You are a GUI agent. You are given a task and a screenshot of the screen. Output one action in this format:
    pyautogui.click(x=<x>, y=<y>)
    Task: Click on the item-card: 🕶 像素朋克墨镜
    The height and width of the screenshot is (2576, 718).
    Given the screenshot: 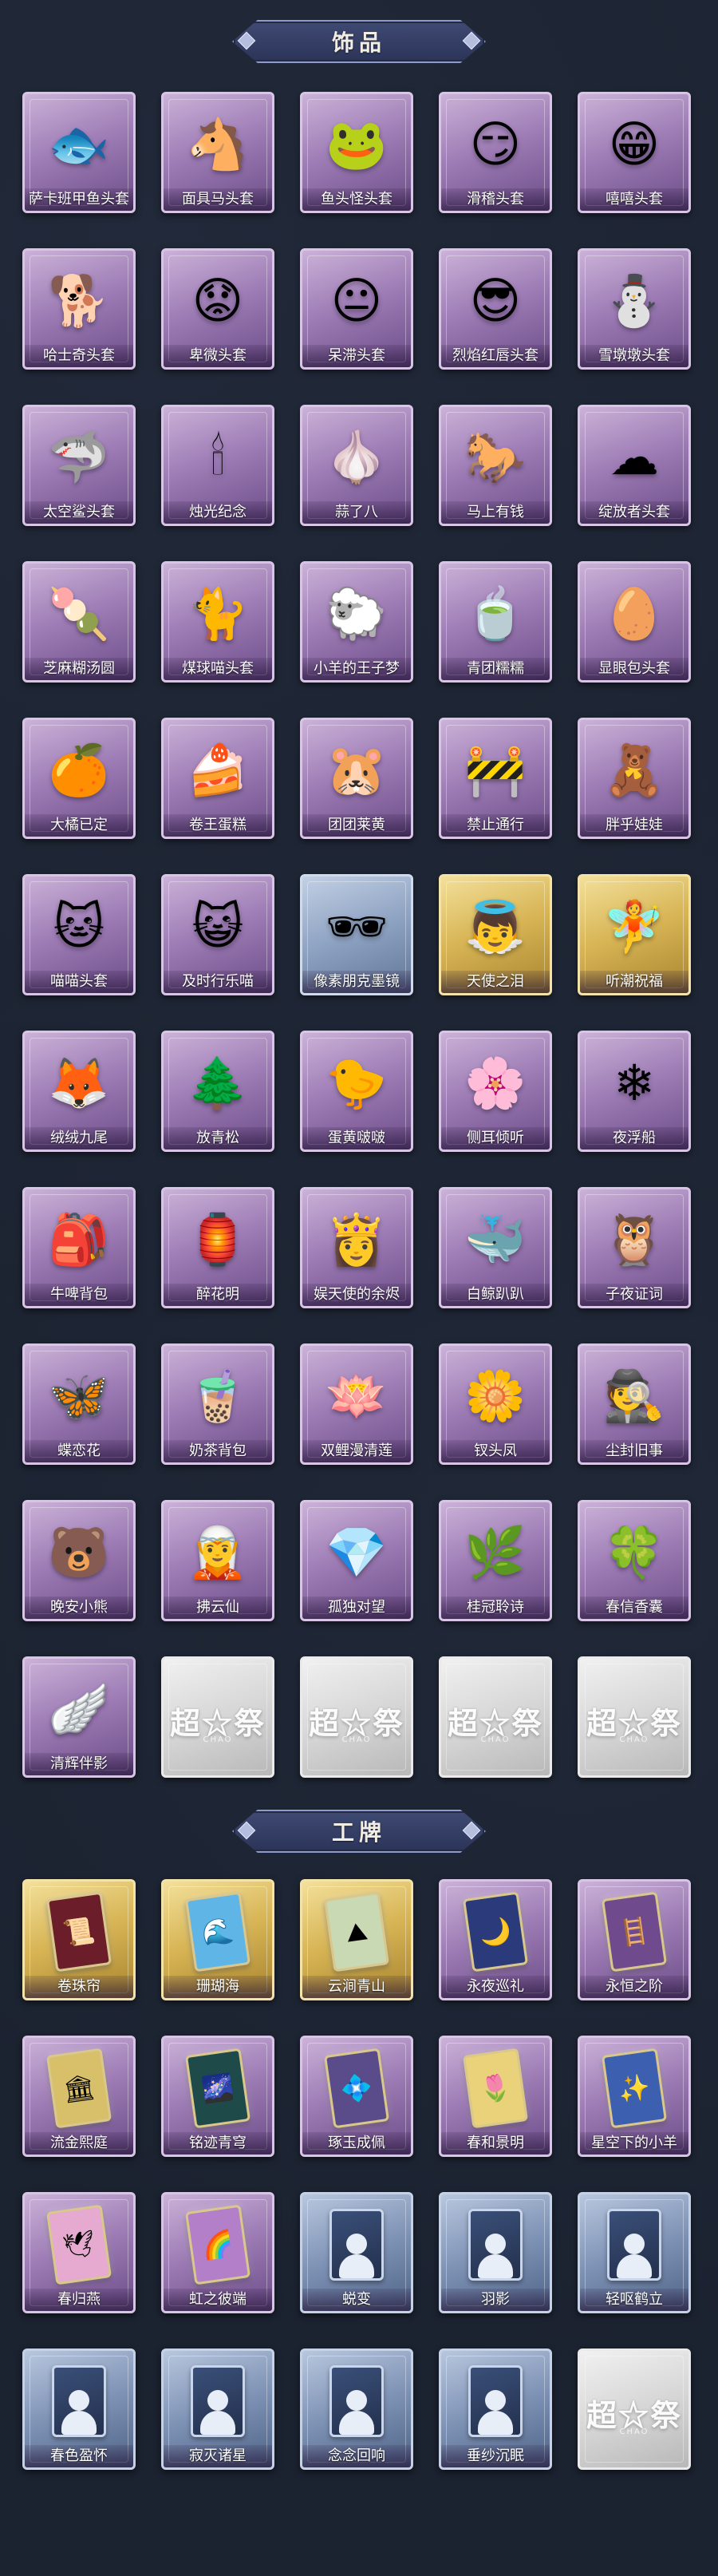 What is the action you would take?
    pyautogui.click(x=356, y=934)
    